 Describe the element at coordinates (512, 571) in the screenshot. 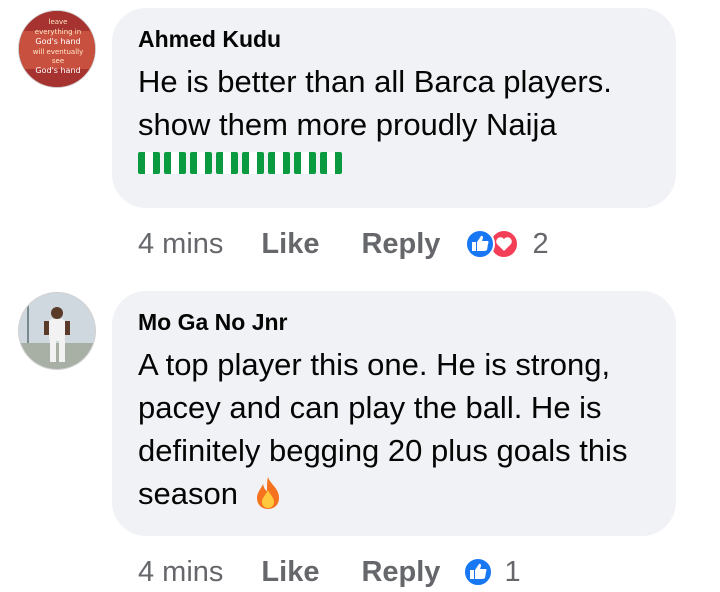

I see `reaction-count: 1` at that location.